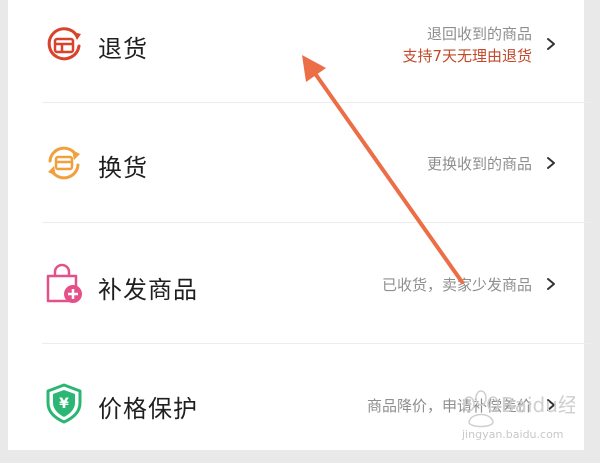  What do you see at coordinates (64, 44) in the screenshot?
I see `return-goods-icon` at bounding box center [64, 44].